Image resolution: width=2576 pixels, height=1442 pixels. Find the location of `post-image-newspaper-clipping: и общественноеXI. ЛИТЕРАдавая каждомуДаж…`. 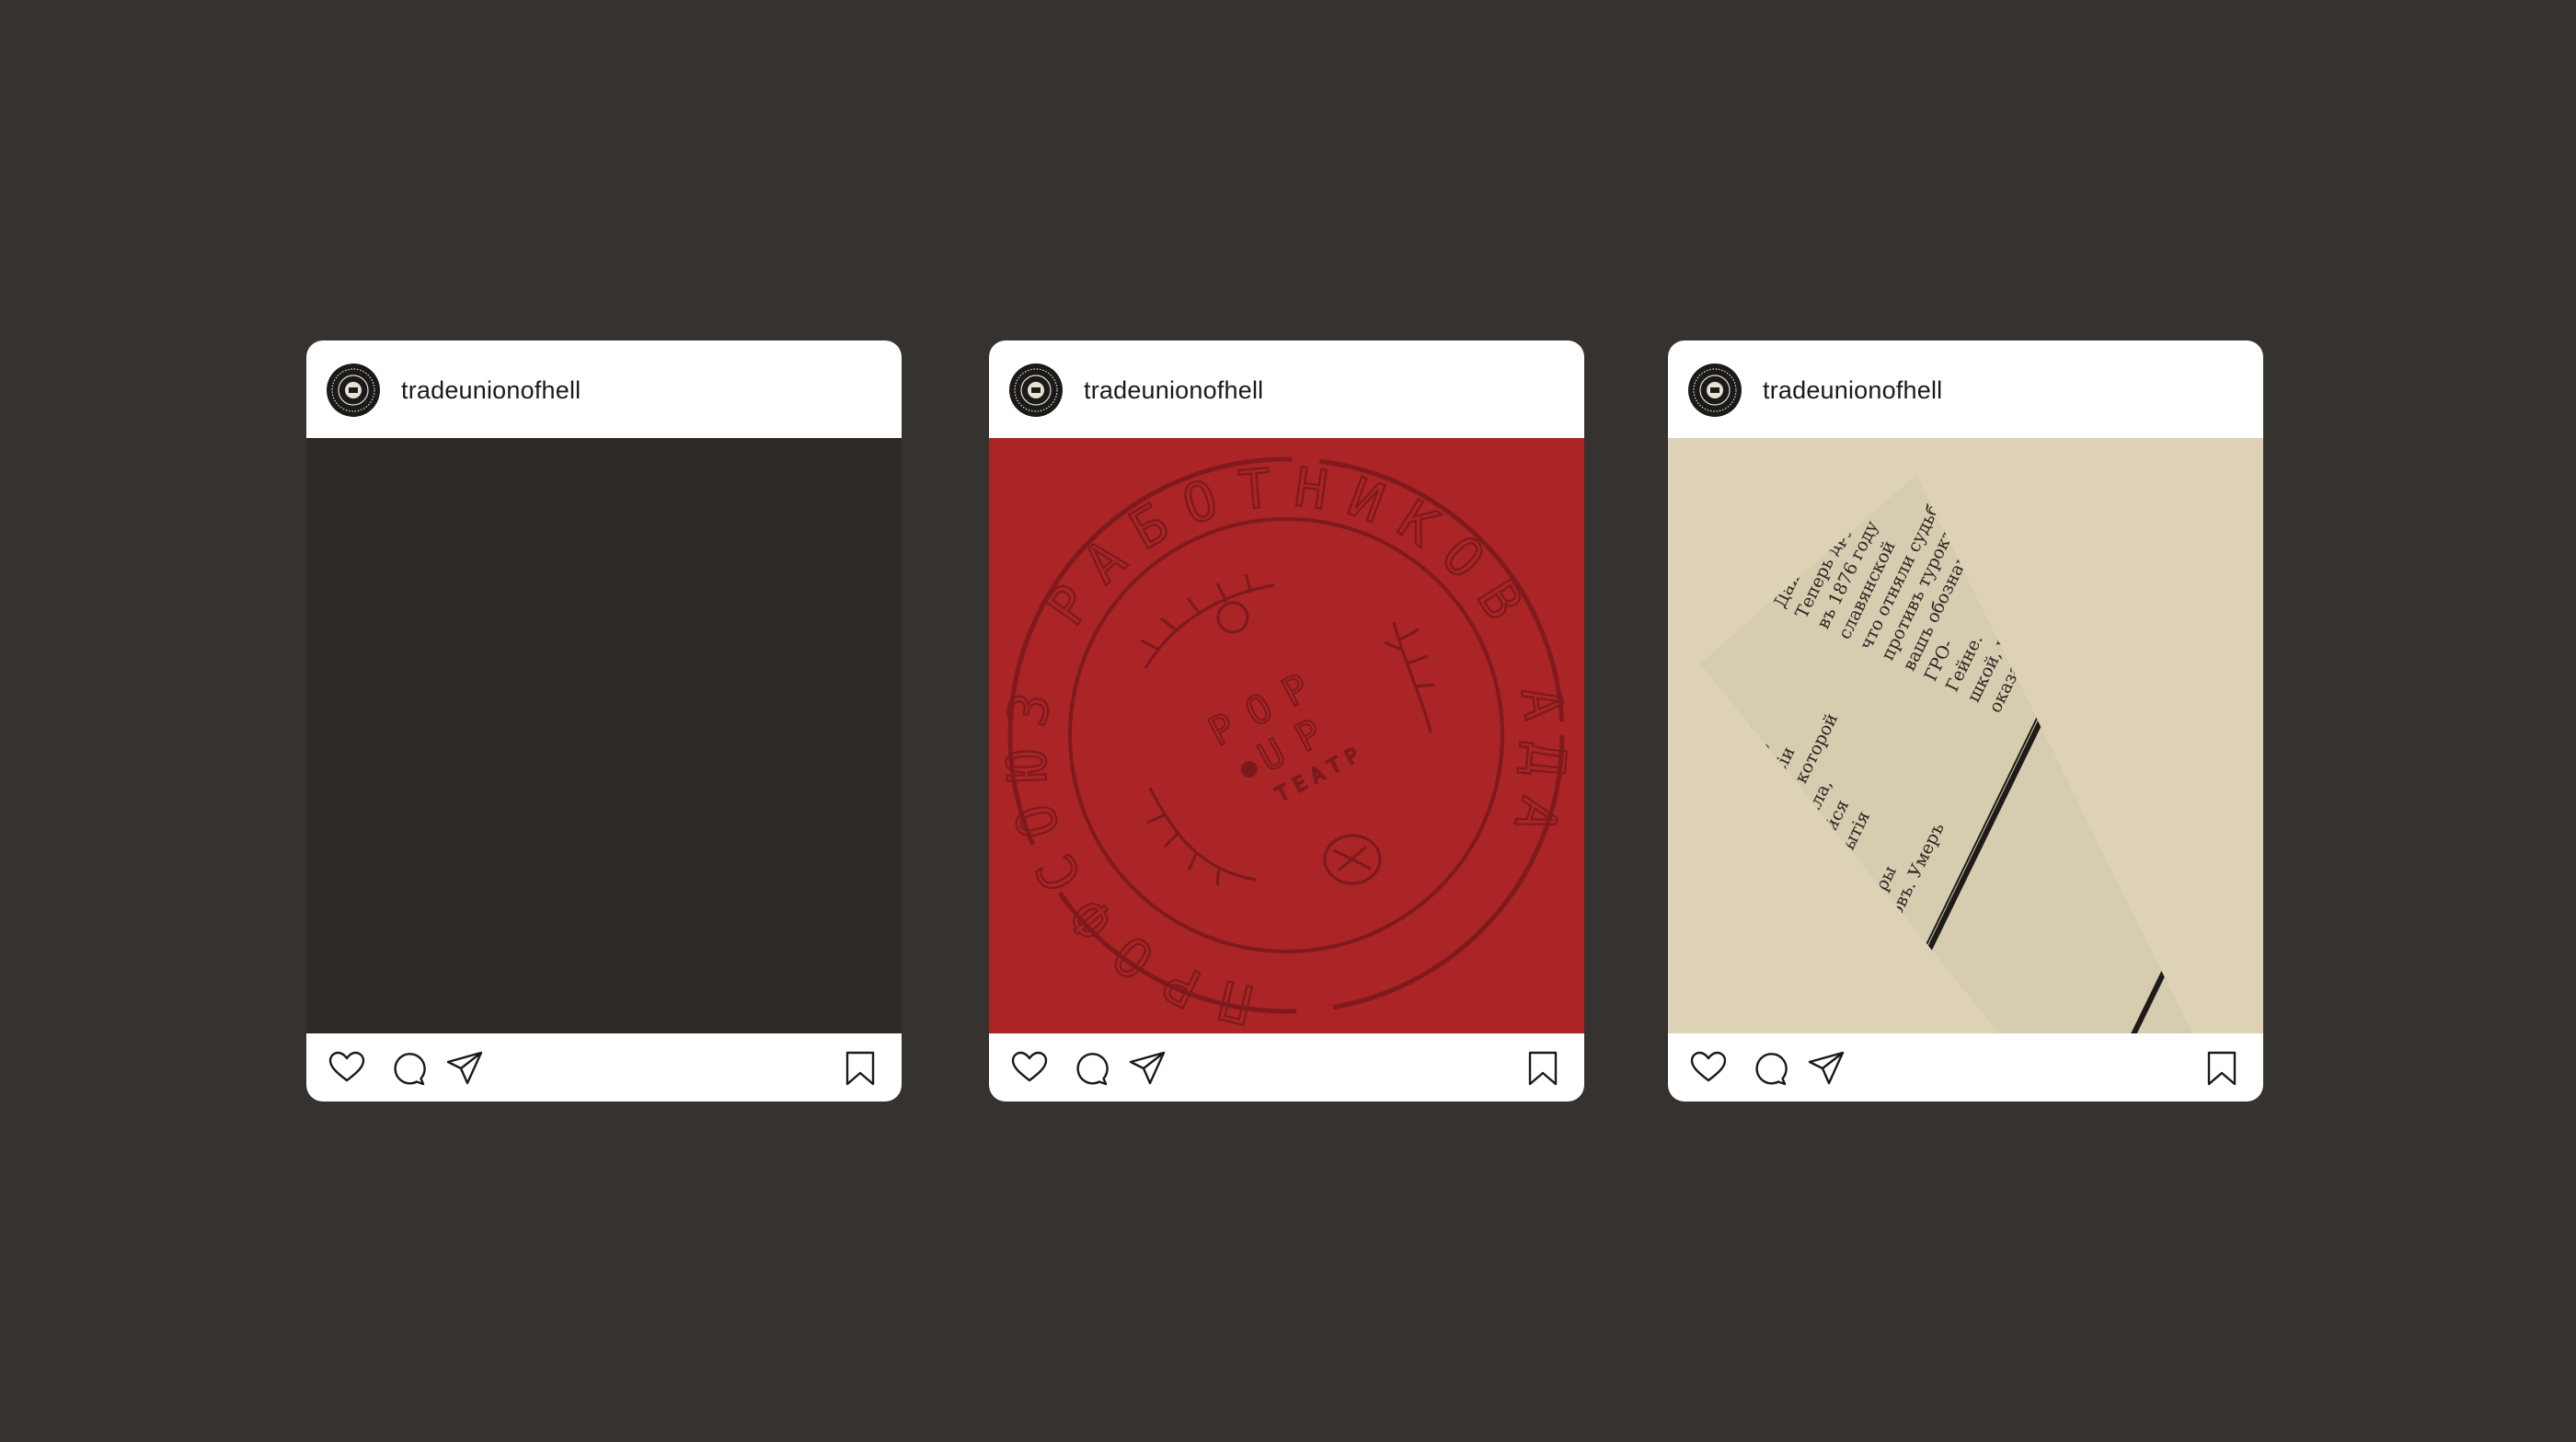

post-image-newspaper-clipping: и общественноеXI. ЛИТЕРАдавая каждомуДаж… is located at coordinates (1965, 735).